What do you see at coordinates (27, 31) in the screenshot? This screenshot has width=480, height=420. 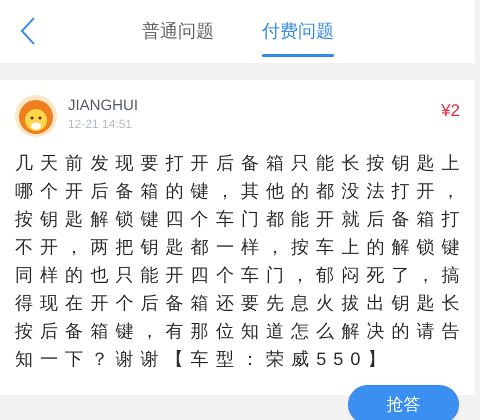 I see `back-icon` at bounding box center [27, 31].